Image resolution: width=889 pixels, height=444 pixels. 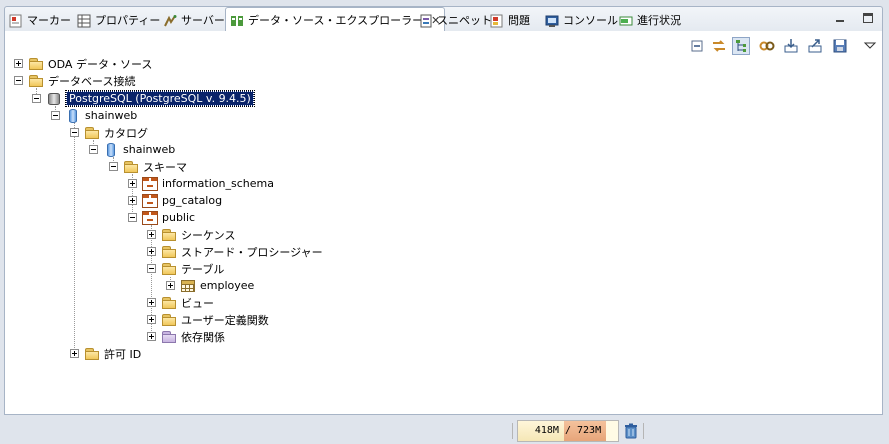 I want to click on tab-console: コンソール, so click(x=581, y=20).